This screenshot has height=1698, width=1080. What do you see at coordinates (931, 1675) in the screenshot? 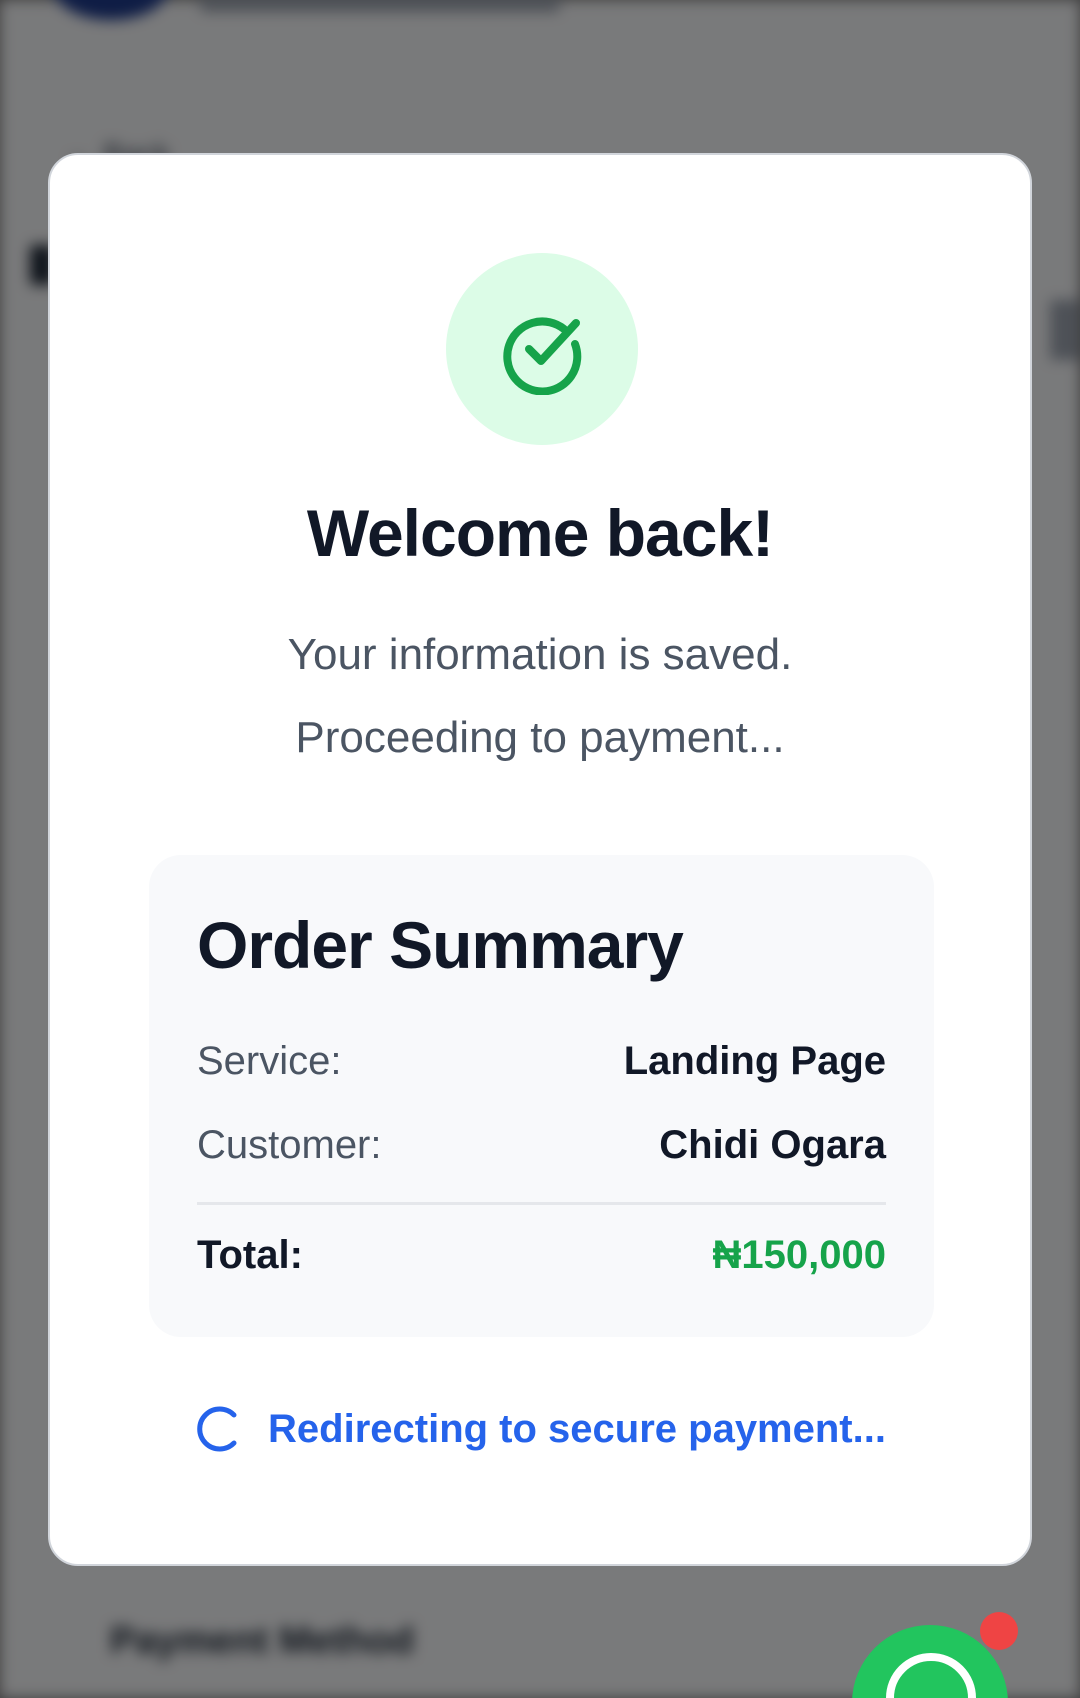
I see `whatsapp-icon` at bounding box center [931, 1675].